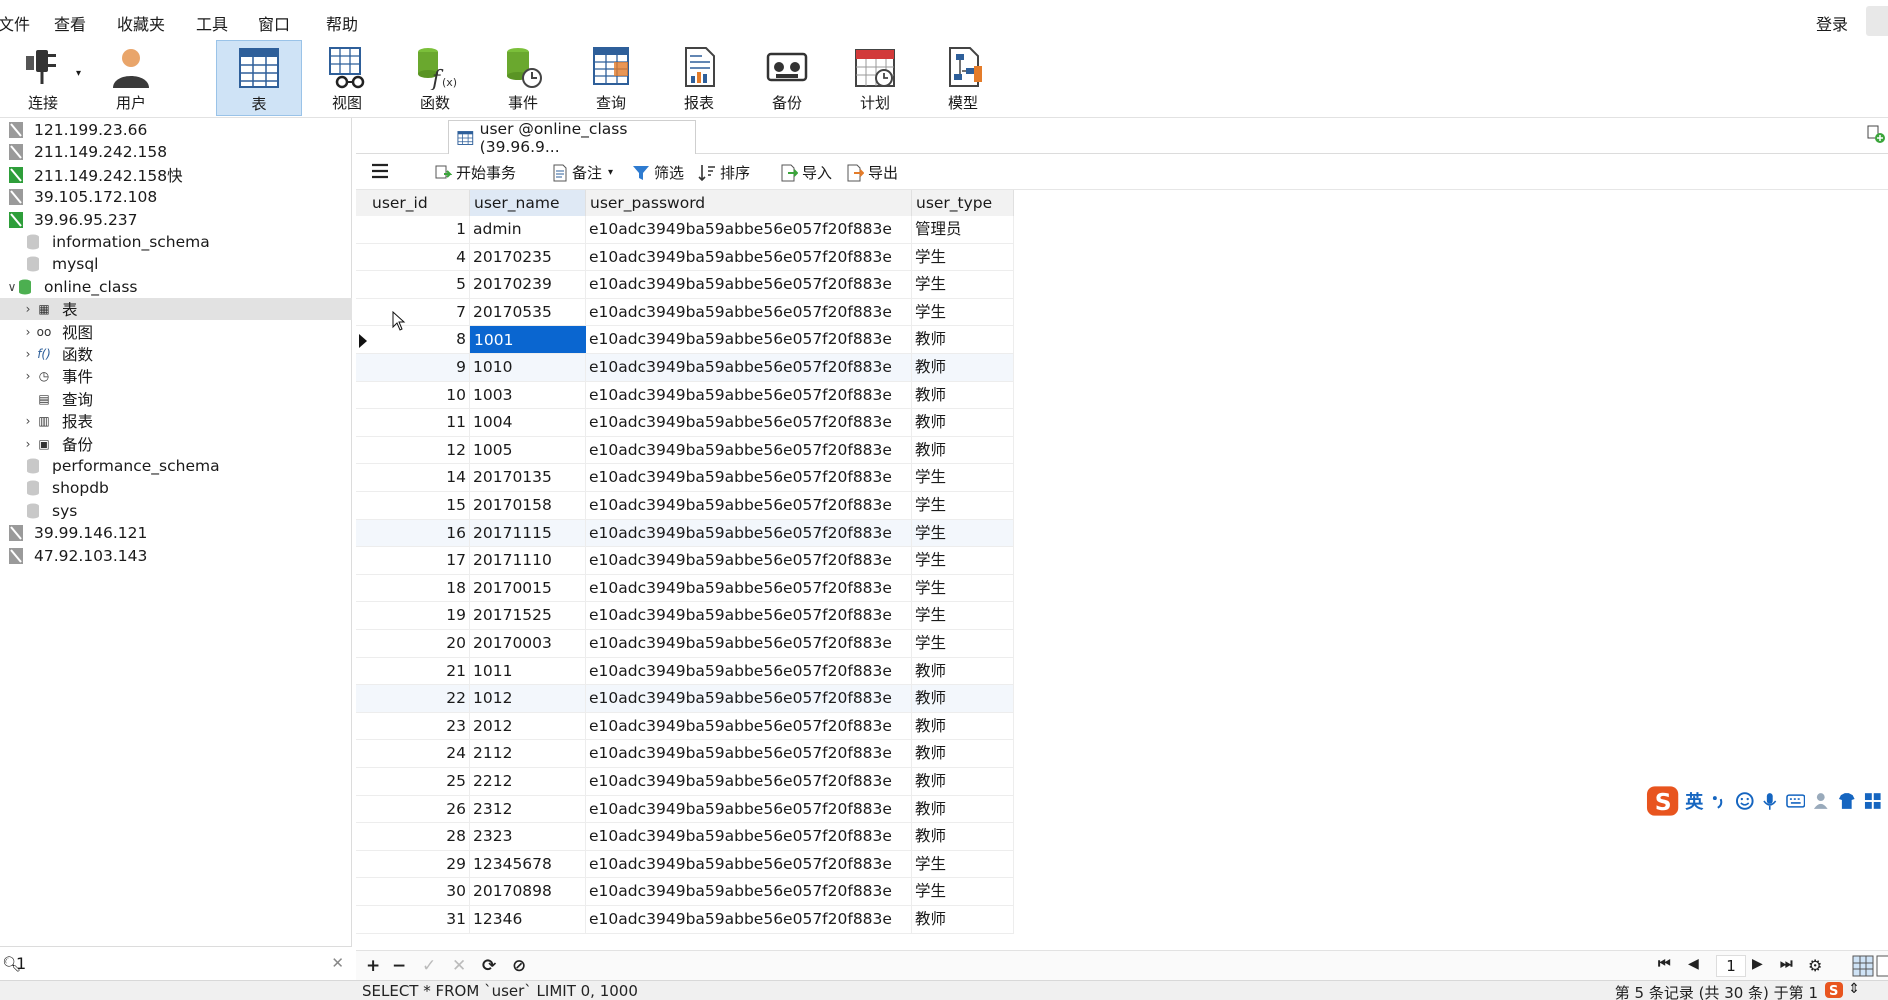 This screenshot has height=1000, width=1888. What do you see at coordinates (528, 340) in the screenshot?
I see `cell-user-name: 1001` at bounding box center [528, 340].